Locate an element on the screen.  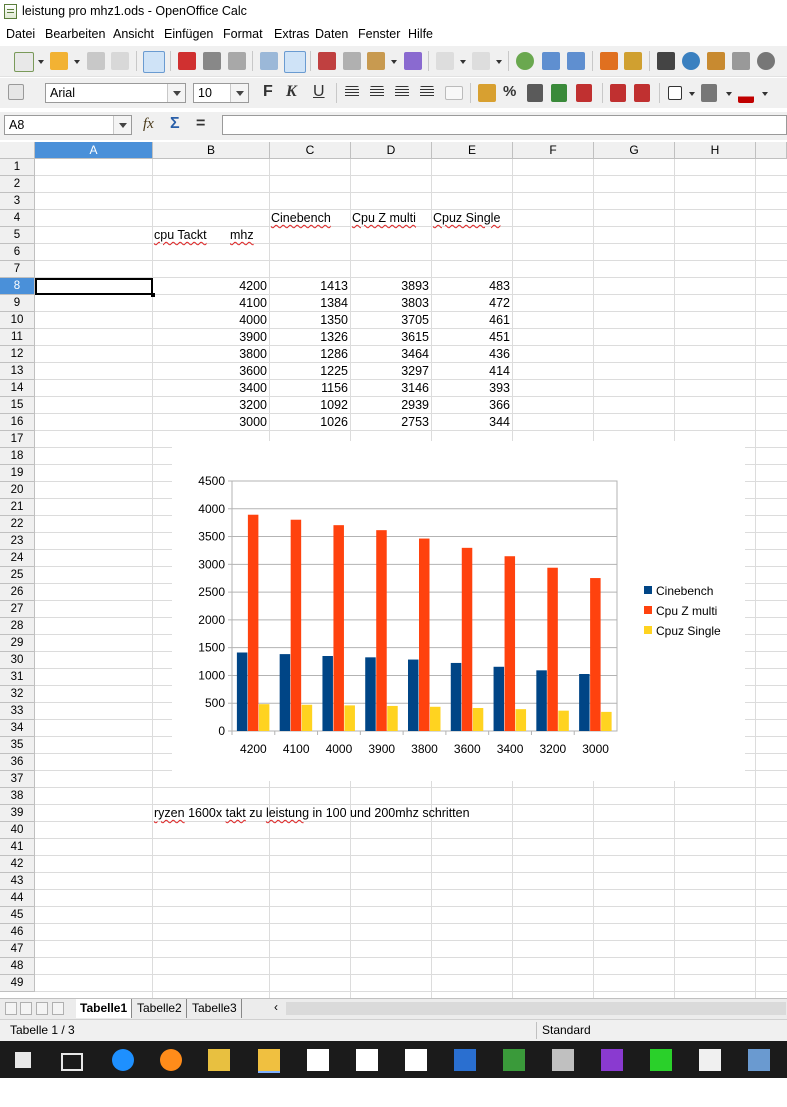
cpu-z-icon is located at coordinates (612, 1060).